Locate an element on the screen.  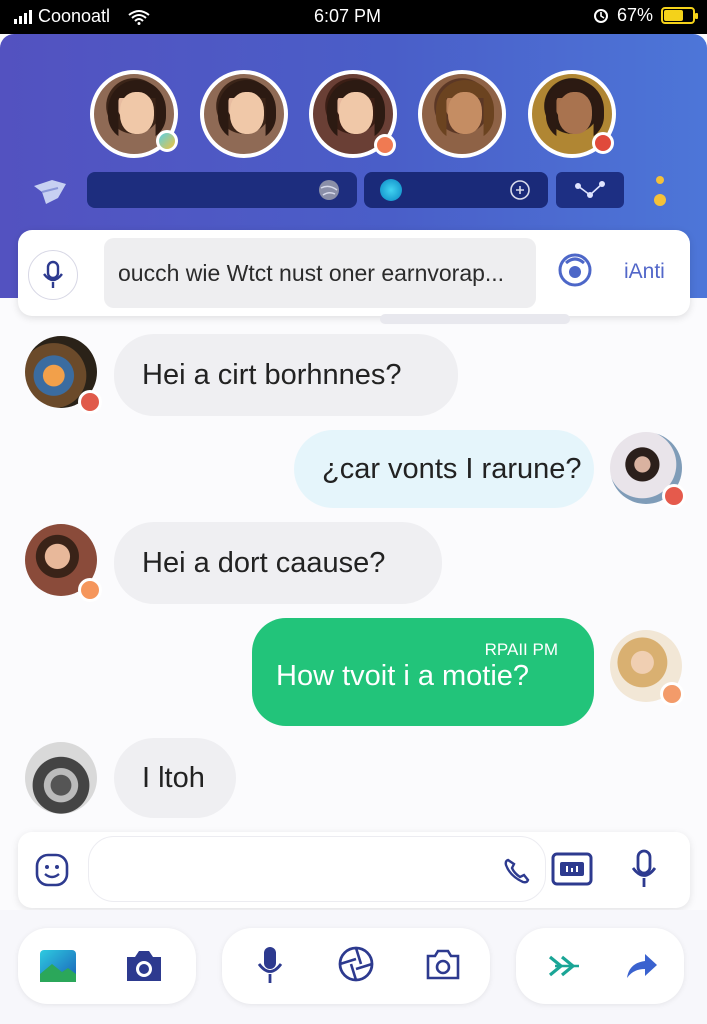
battery-icon is located at coordinates (679, 15).